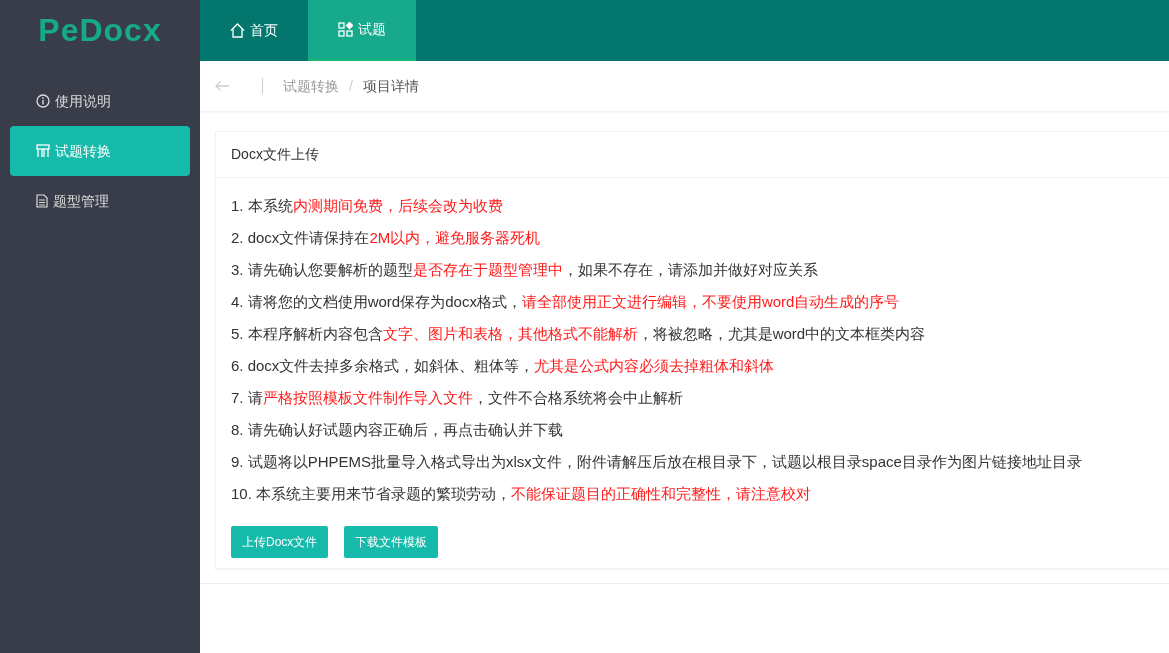 The image size is (1169, 653). Describe the element at coordinates (657, 462) in the screenshot. I see `instruction-line: 9. 试题将以PHPEMS批量导入格式导出为xlsx文件，附件请解压后放在根目录下，试题以根目录space目录作为图片链接地址目录` at that location.